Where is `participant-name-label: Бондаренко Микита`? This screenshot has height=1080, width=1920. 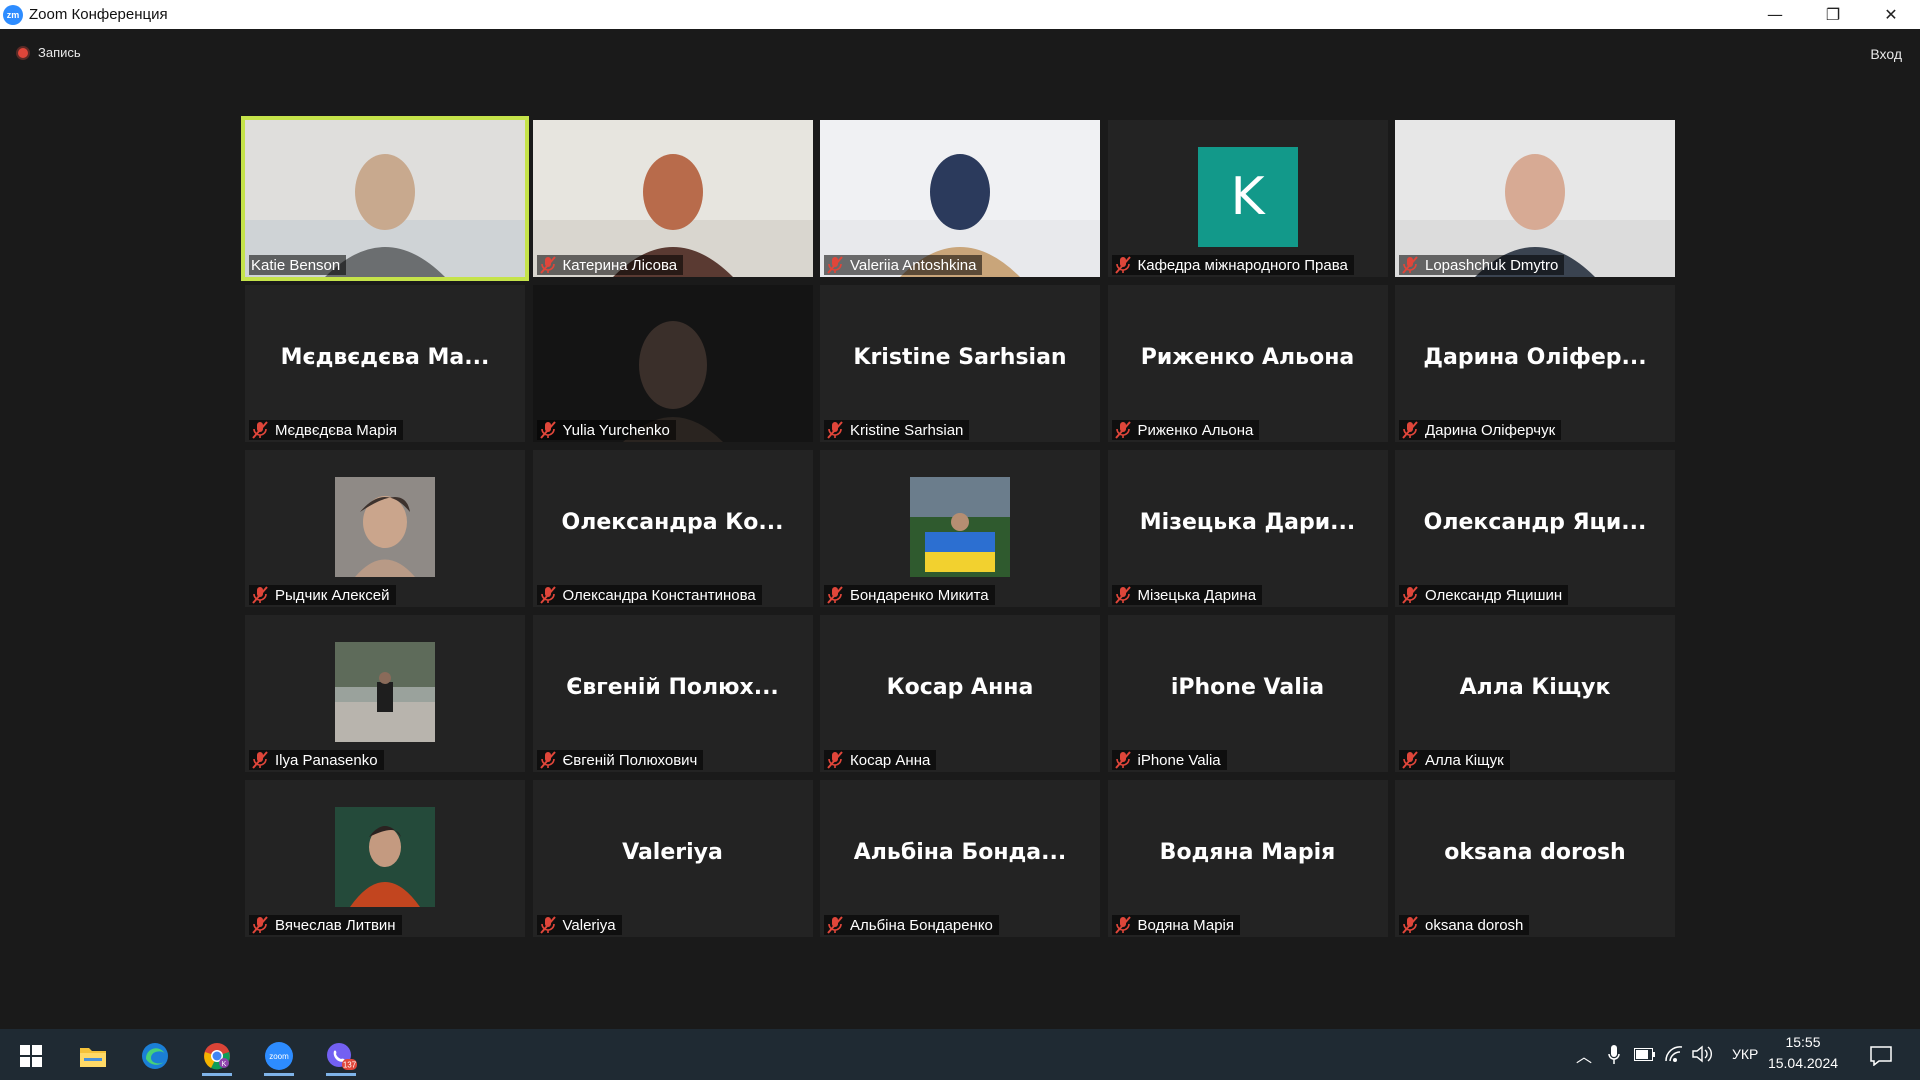 participant-name-label: Бондаренко Микита is located at coordinates (909, 595).